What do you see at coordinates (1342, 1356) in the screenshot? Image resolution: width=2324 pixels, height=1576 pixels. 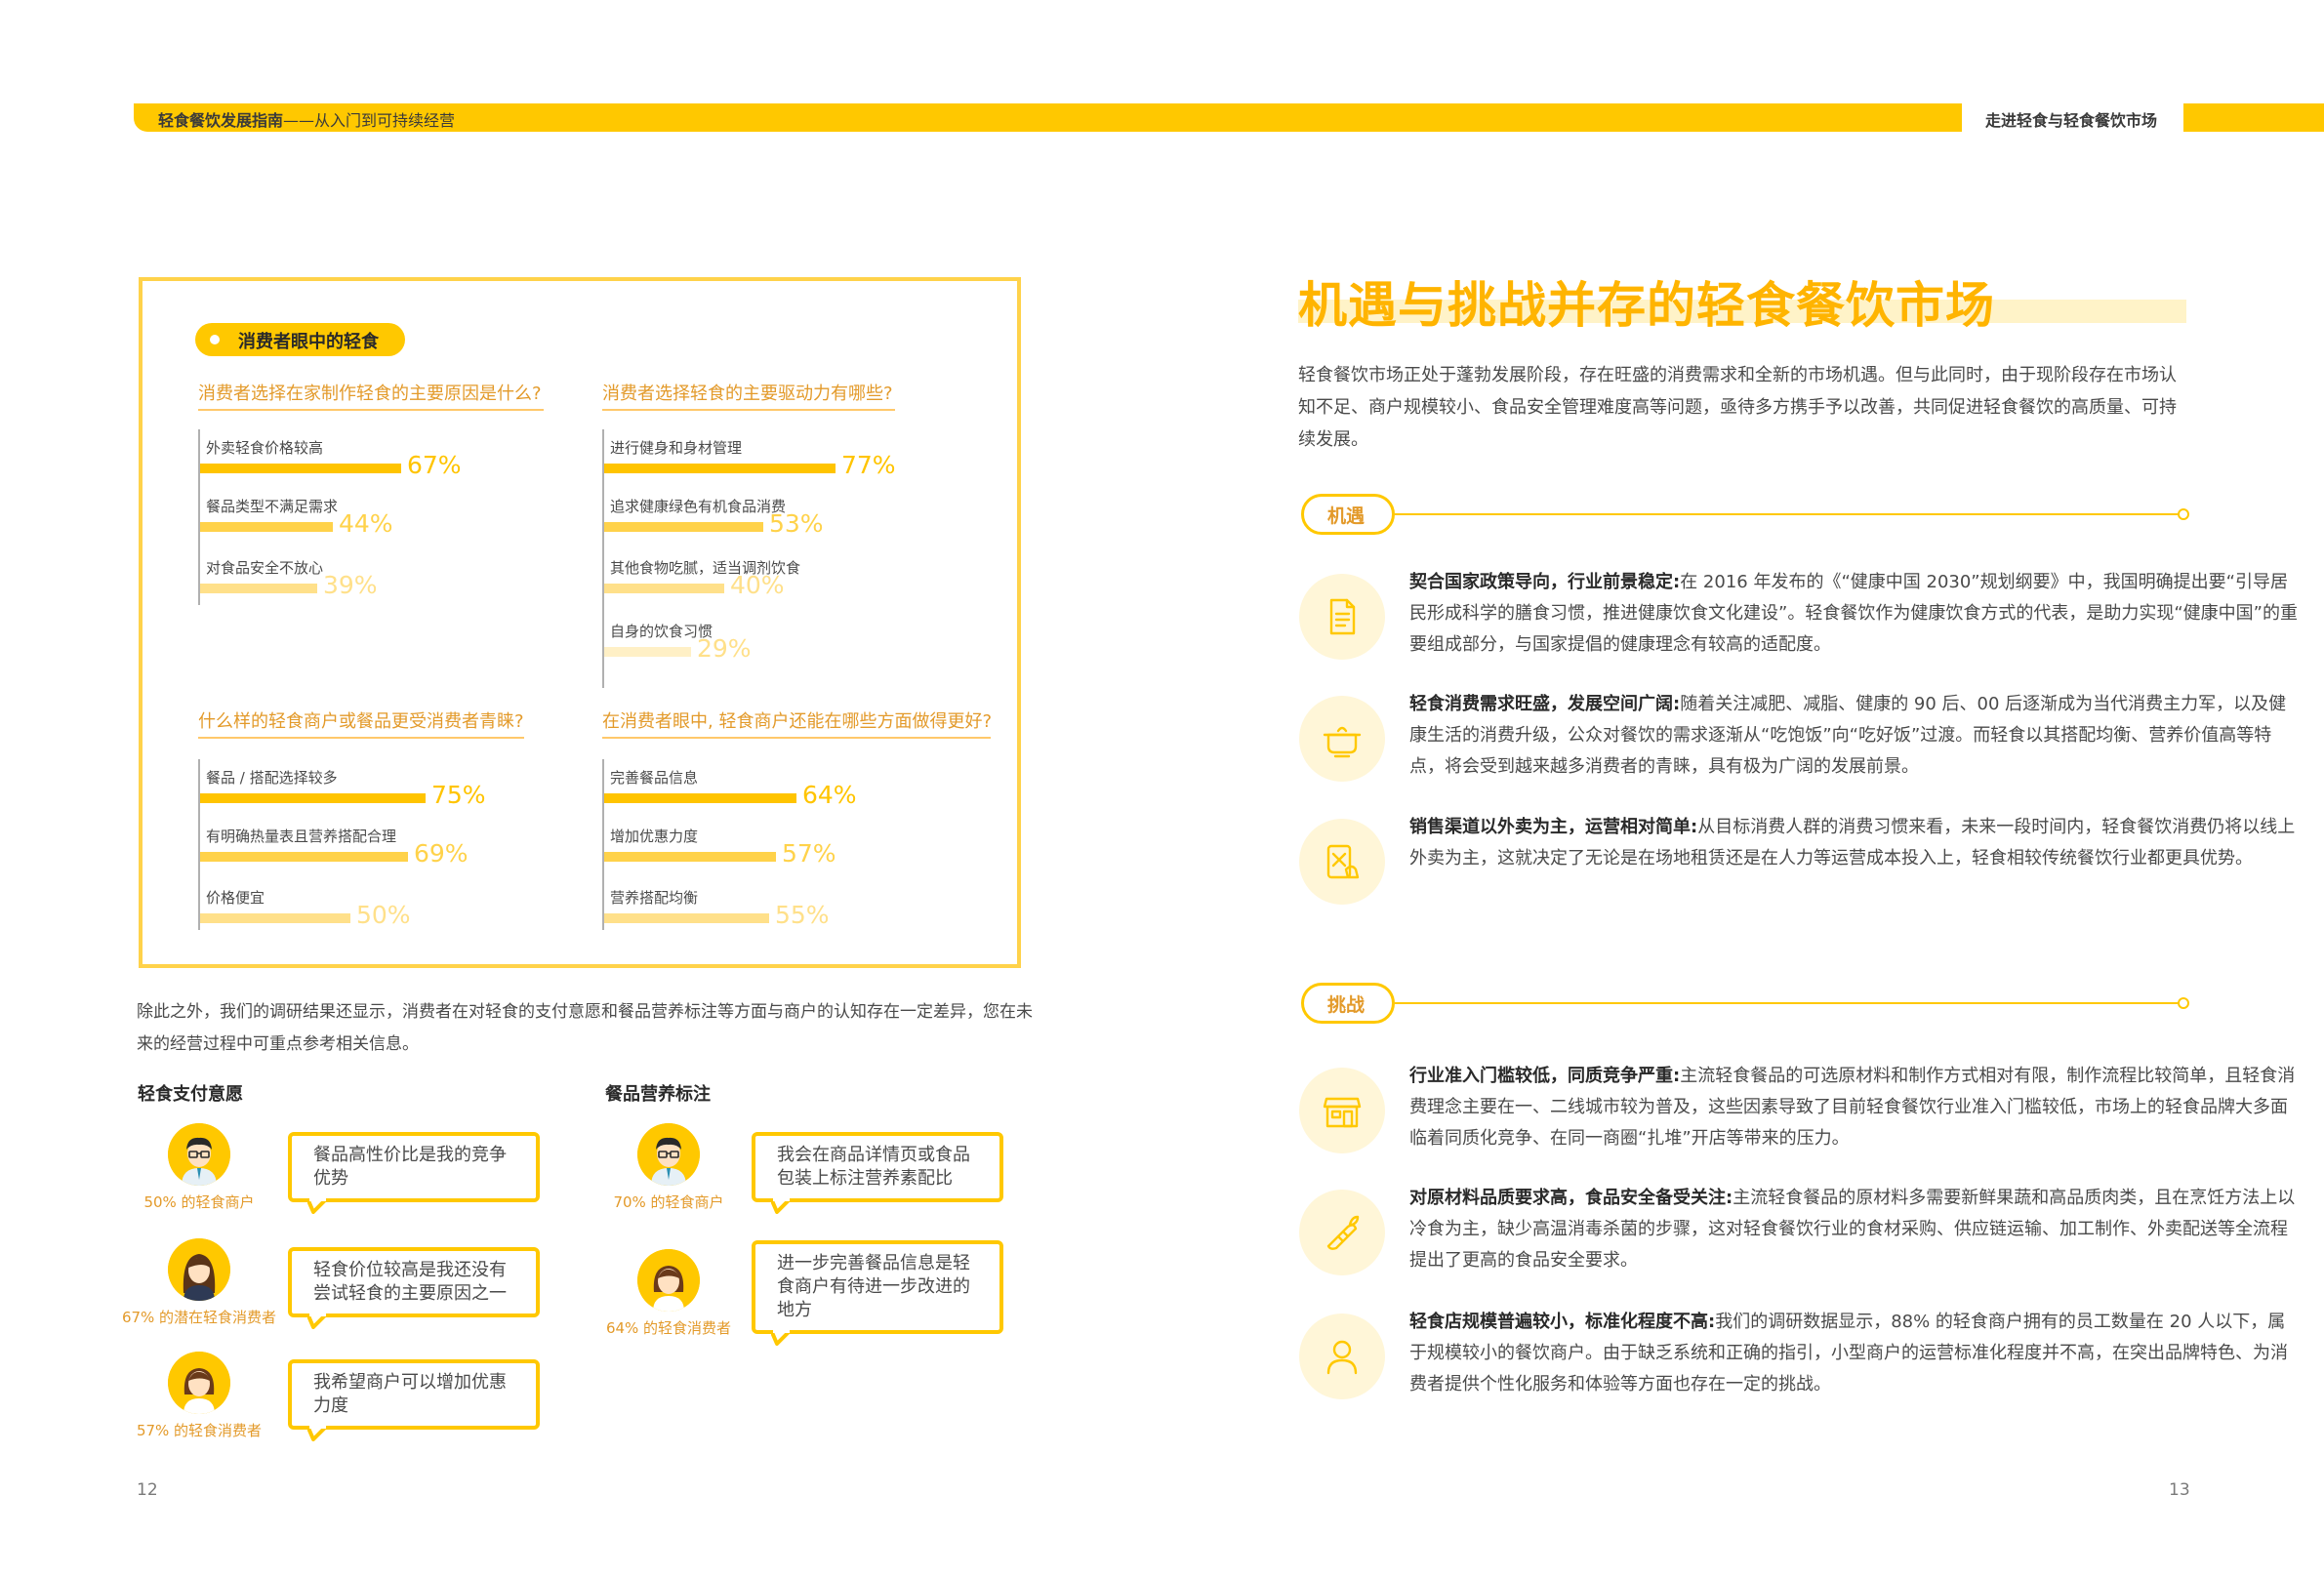 I see `person-icon` at bounding box center [1342, 1356].